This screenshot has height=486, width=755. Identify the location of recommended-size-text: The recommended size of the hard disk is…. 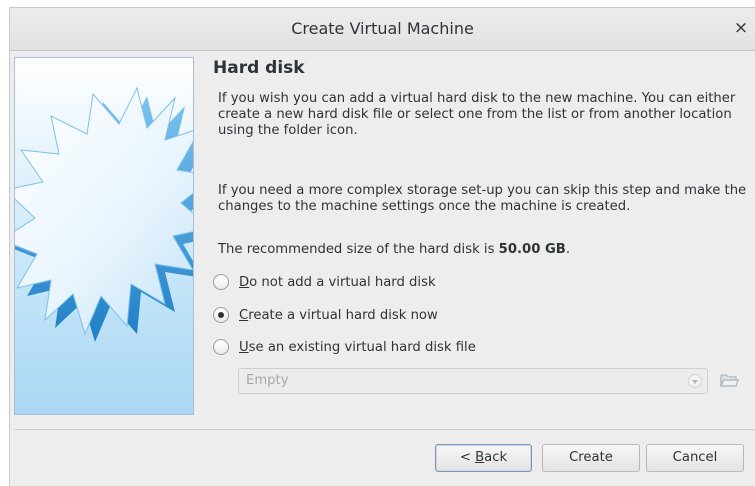
(483, 250).